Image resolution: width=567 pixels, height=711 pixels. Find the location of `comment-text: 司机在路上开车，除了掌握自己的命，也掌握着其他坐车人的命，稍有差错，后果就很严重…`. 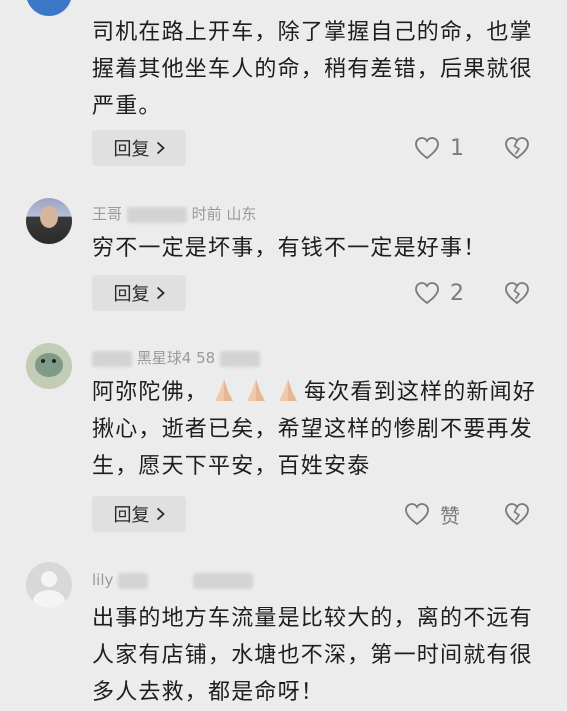

comment-text: 司机在路上开车，除了掌握自己的命，也掌握着其他坐车人的命，稍有差错，后果就很严重… is located at coordinates (312, 69).